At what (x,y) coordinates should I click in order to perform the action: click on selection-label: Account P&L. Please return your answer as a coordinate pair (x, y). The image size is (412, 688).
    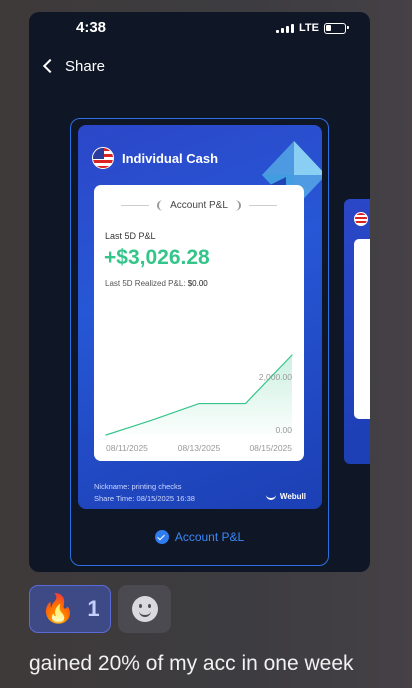
    Looking at the image, I should click on (209, 537).